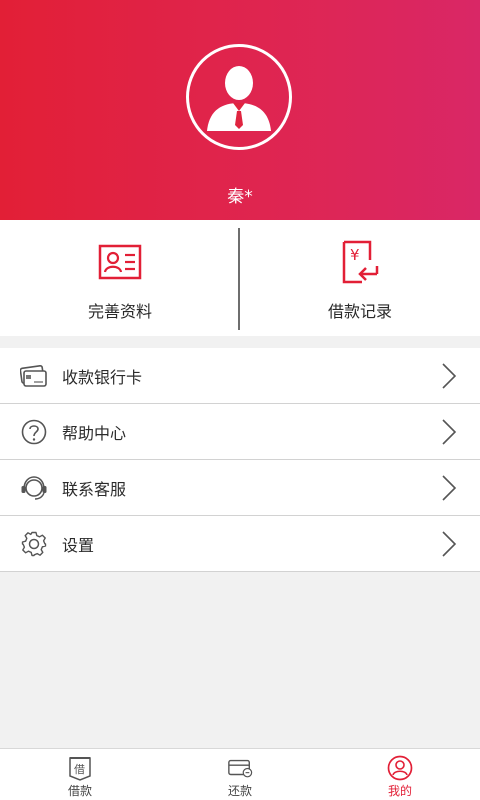  I want to click on menu-item-label: 收款银行卡, so click(102, 377).